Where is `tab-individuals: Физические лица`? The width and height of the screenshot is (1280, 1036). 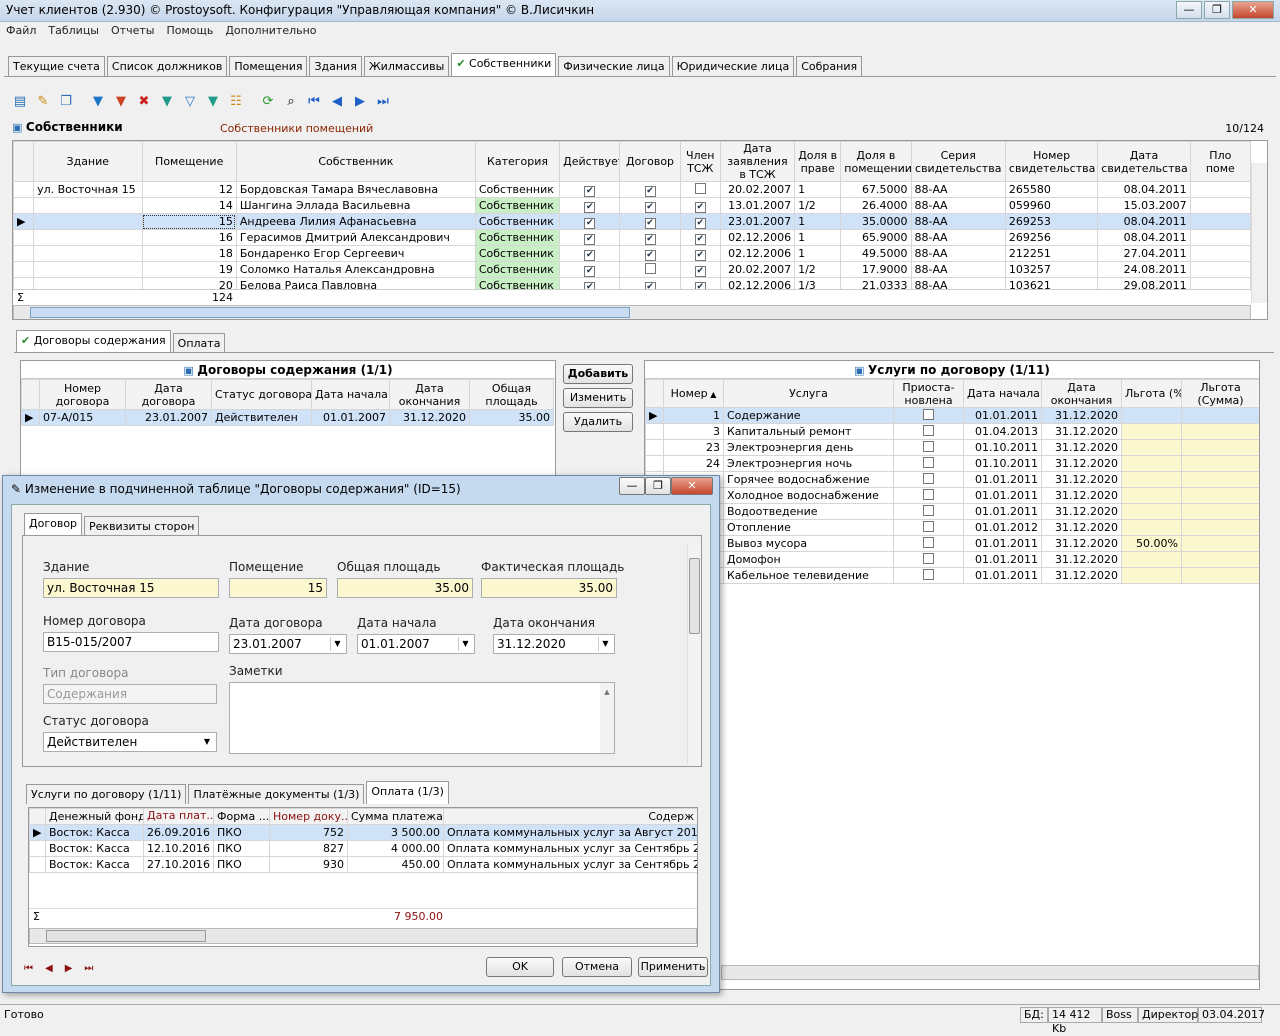 tab-individuals: Физические лица is located at coordinates (614, 66).